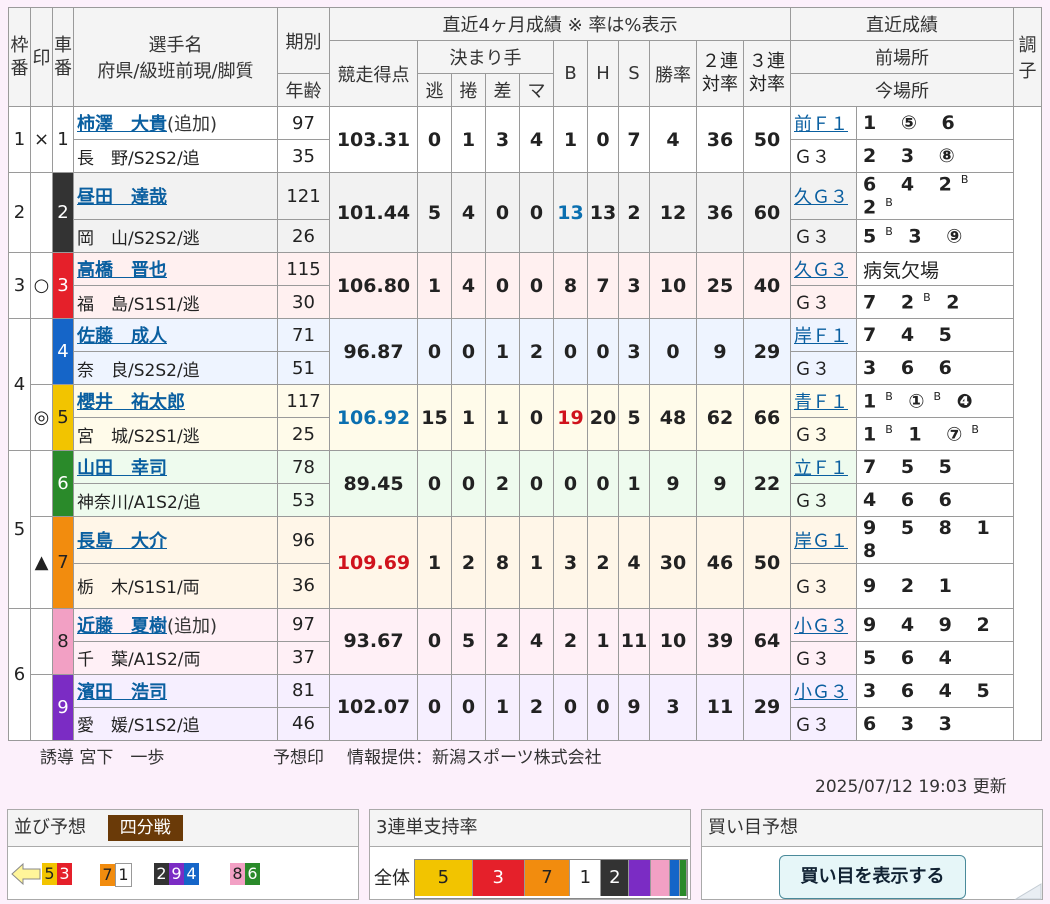 The height and width of the screenshot is (904, 1050). I want to click on rider-tag: (追加), so click(192, 626).